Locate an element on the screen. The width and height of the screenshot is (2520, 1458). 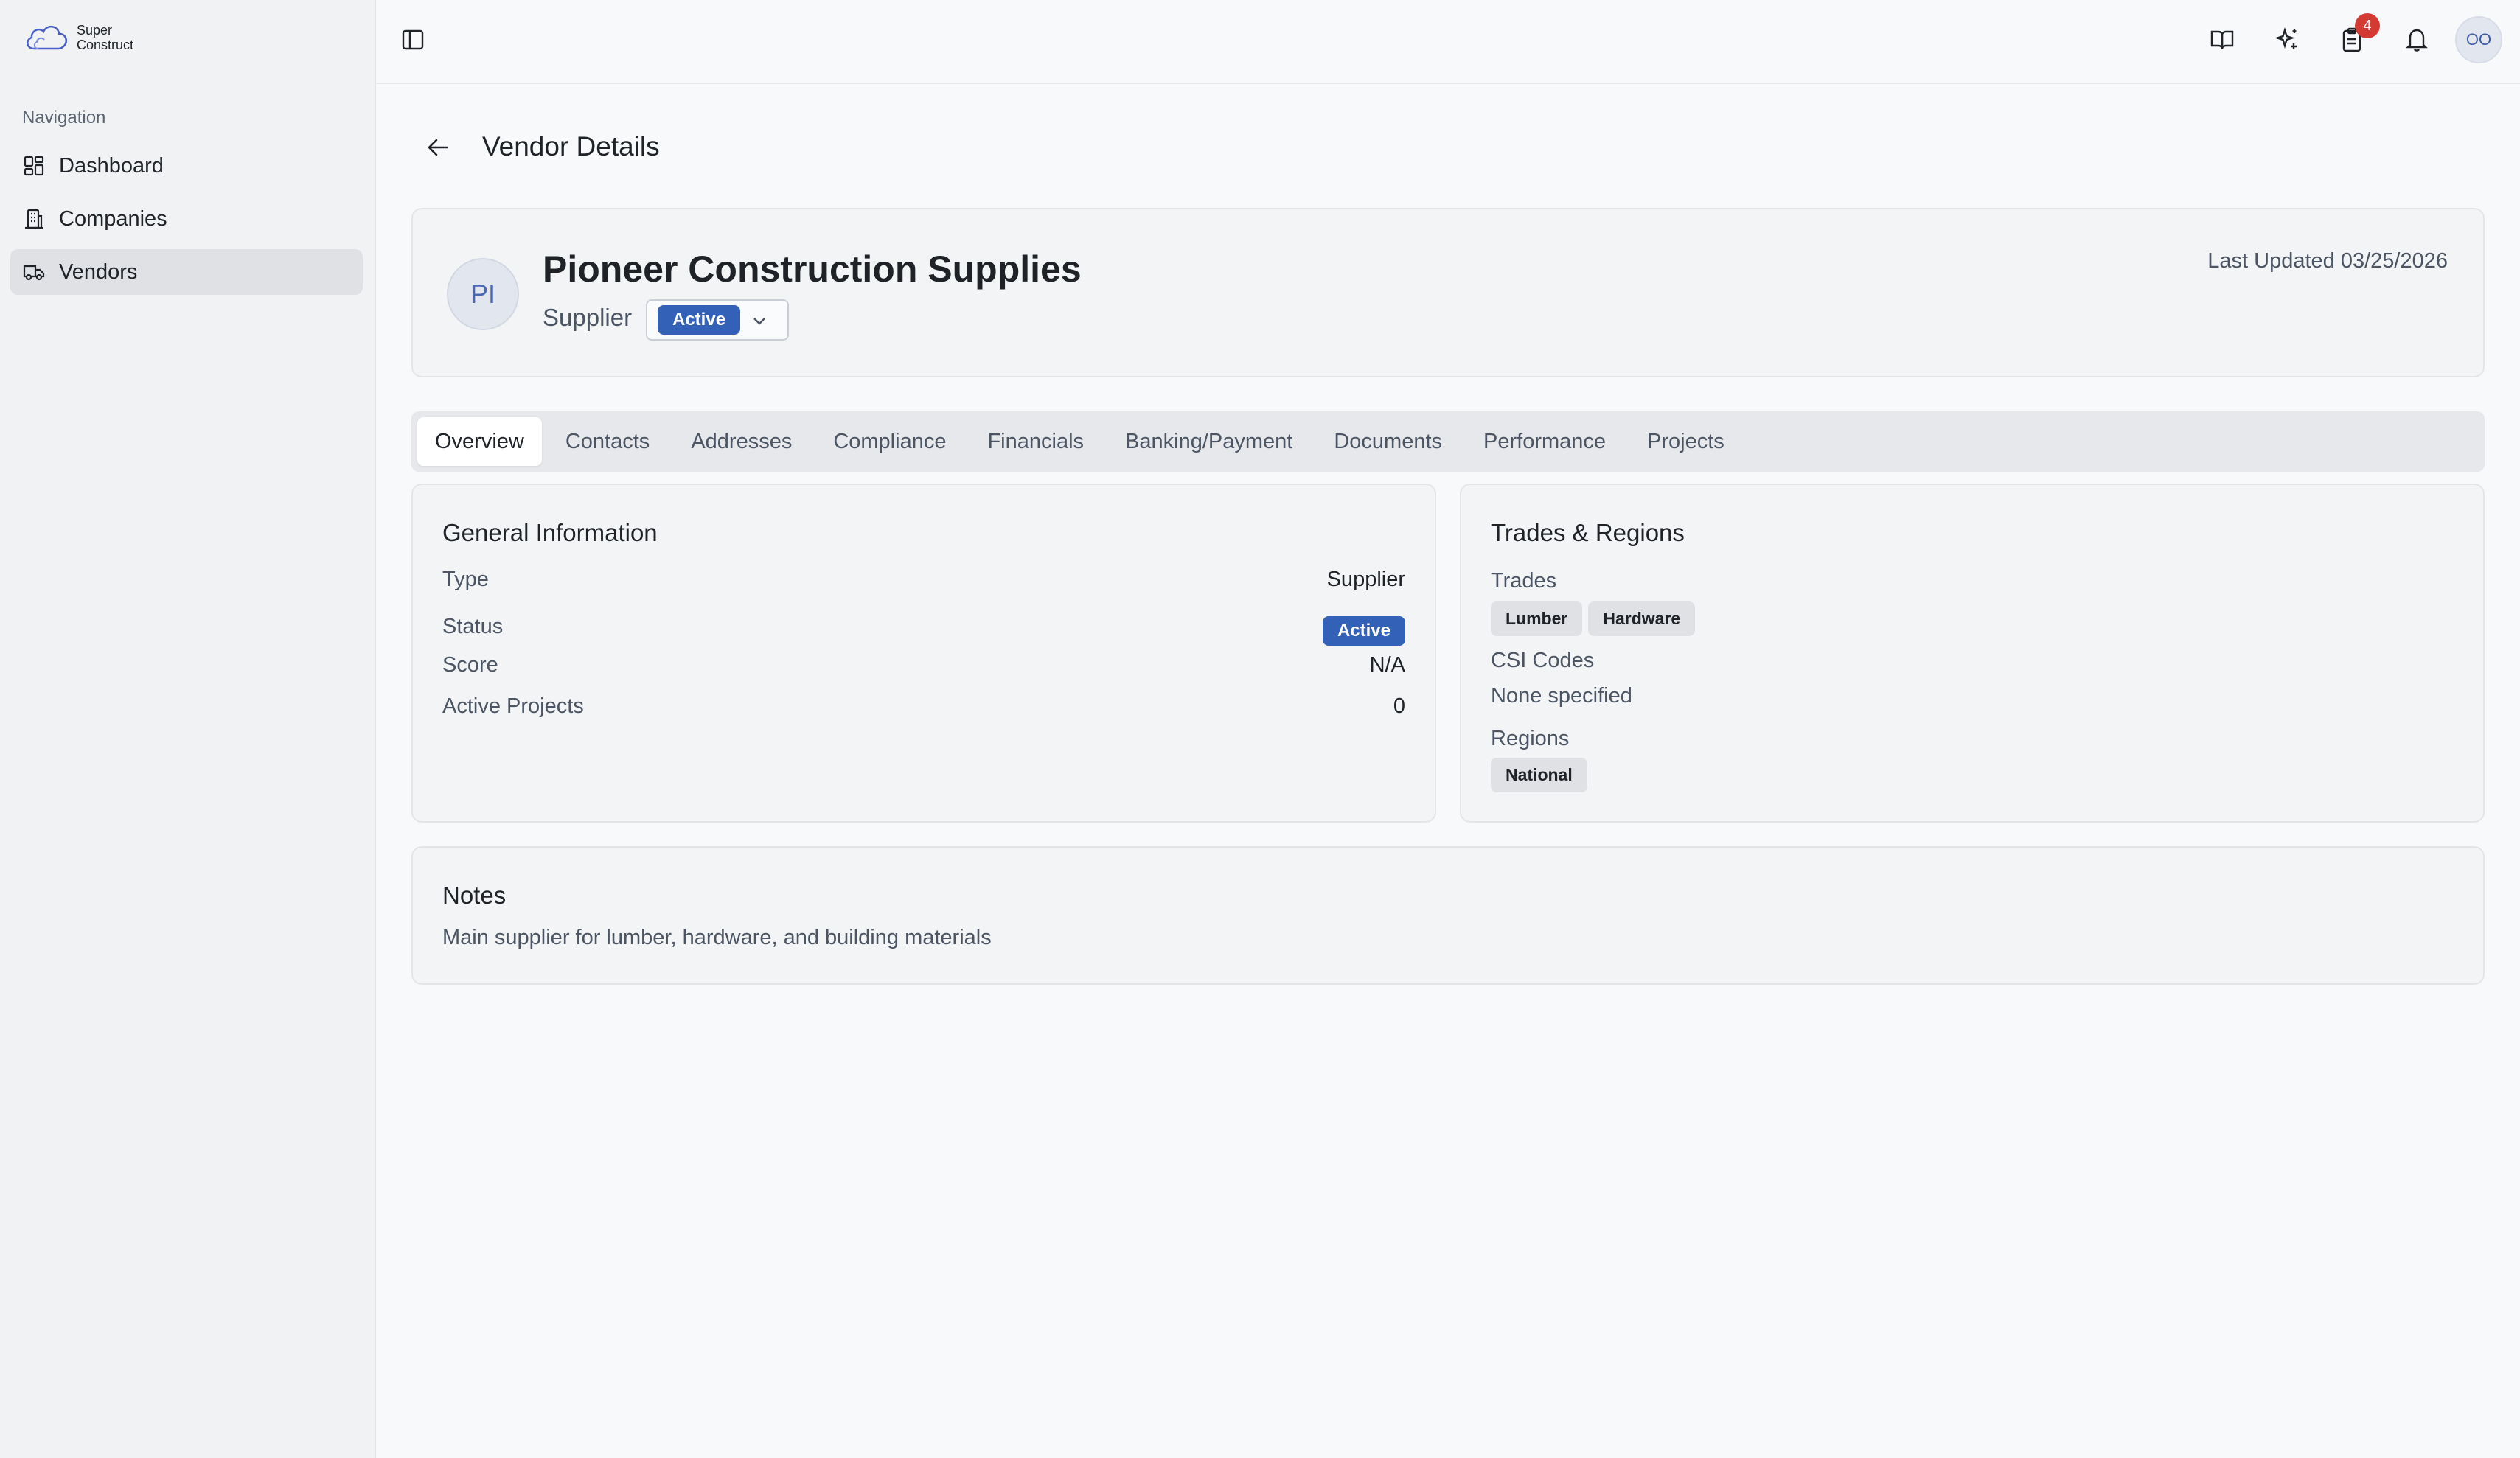
info-row-status: Status Active is located at coordinates (923, 626).